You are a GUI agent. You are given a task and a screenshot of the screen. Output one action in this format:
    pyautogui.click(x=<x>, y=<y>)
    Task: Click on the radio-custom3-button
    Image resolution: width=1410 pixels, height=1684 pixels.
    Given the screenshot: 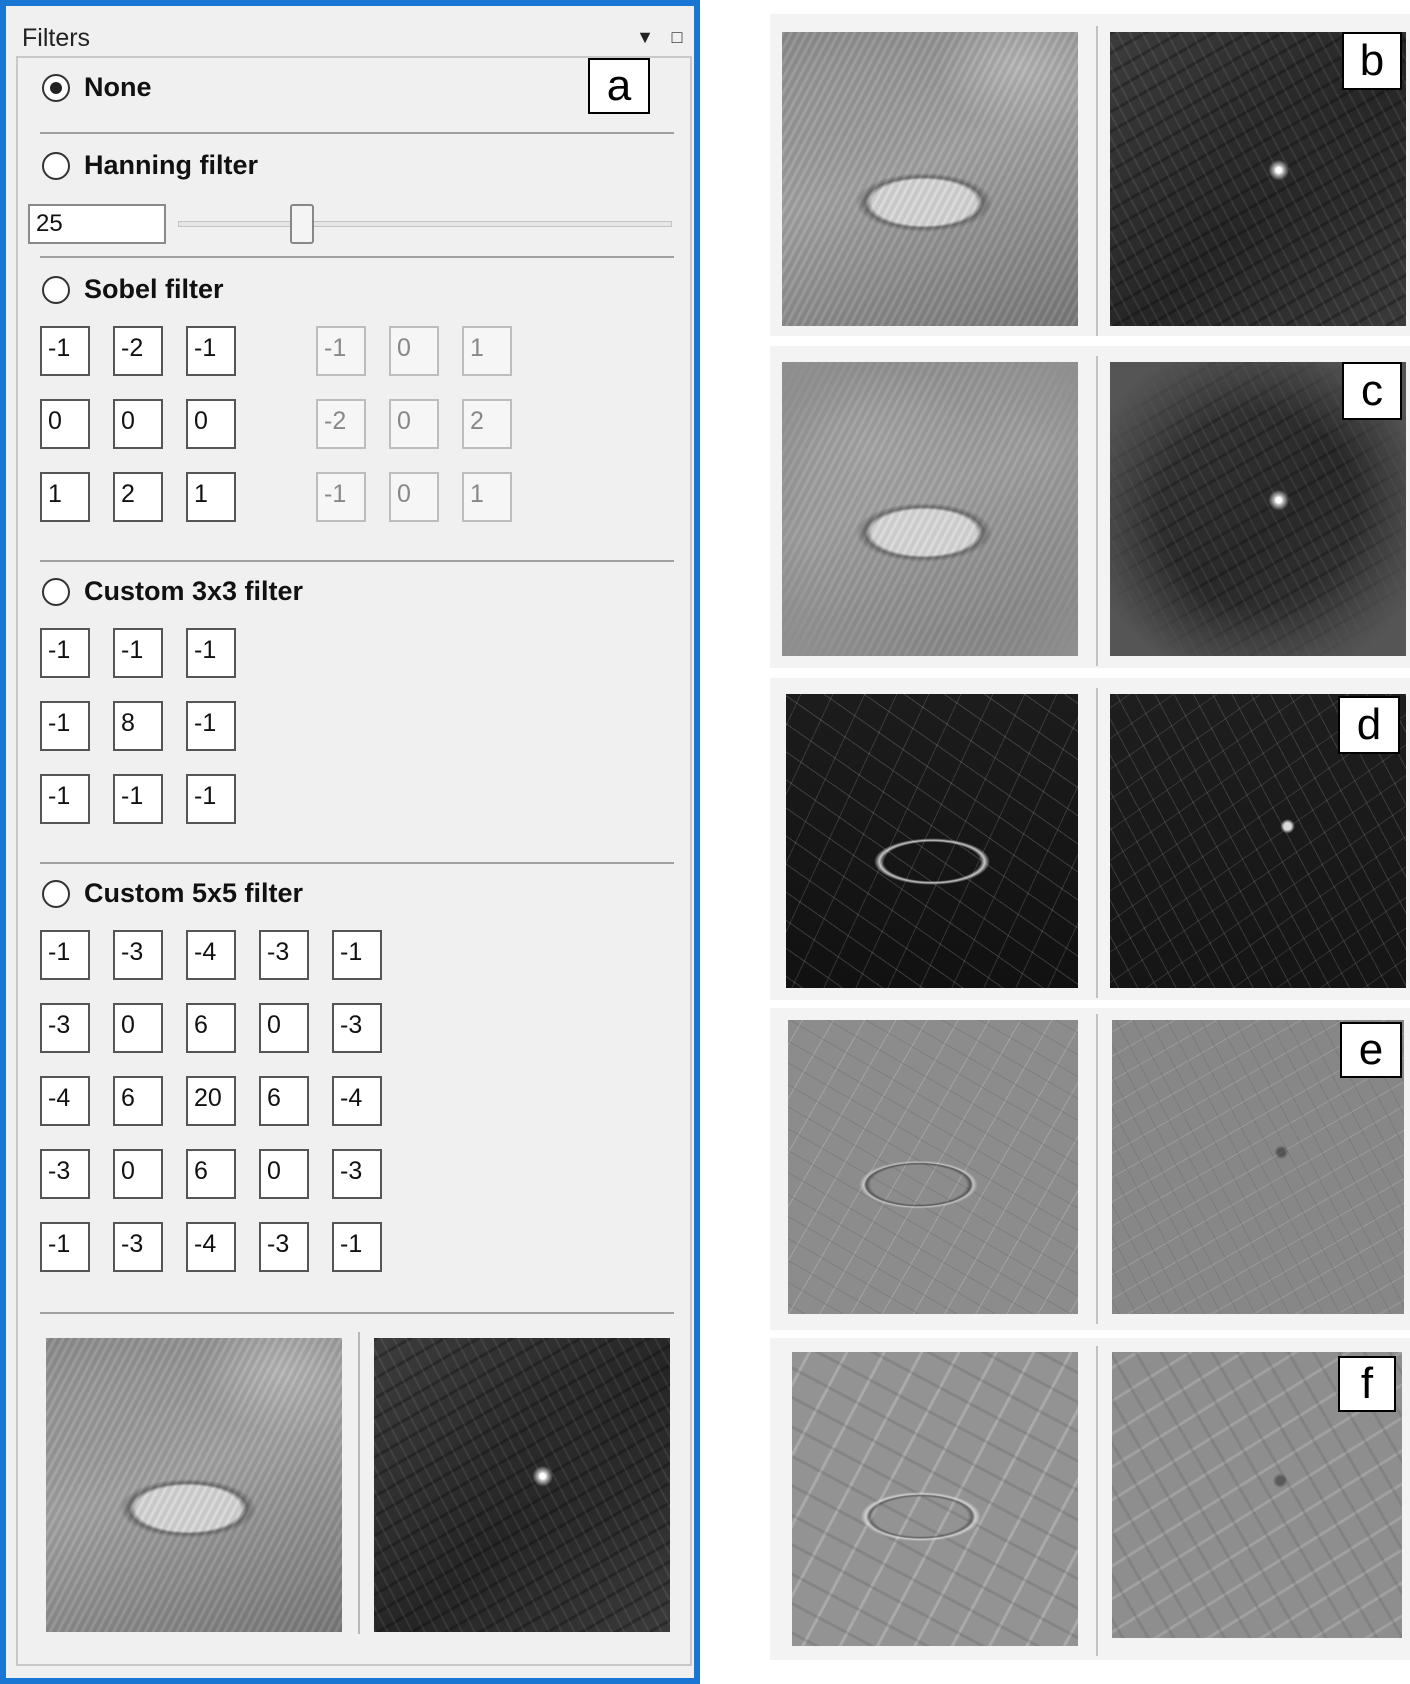 What is the action you would take?
    pyautogui.click(x=56, y=591)
    